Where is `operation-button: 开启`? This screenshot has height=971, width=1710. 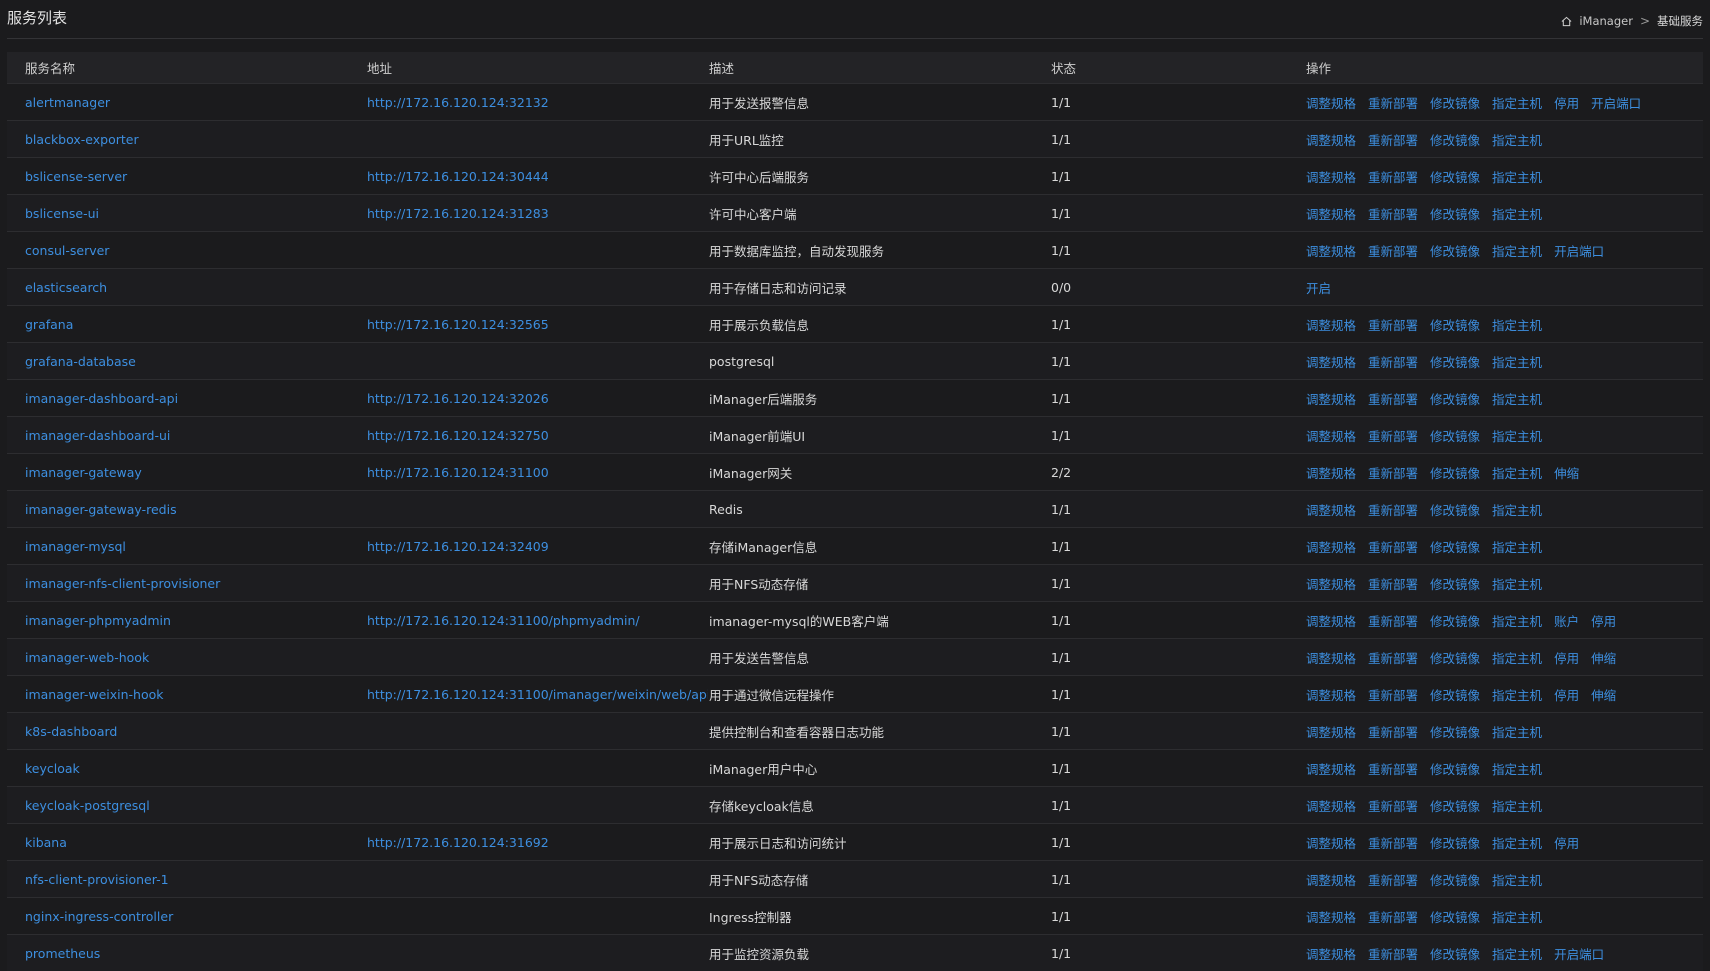
operation-button: 开启 is located at coordinates (1318, 288).